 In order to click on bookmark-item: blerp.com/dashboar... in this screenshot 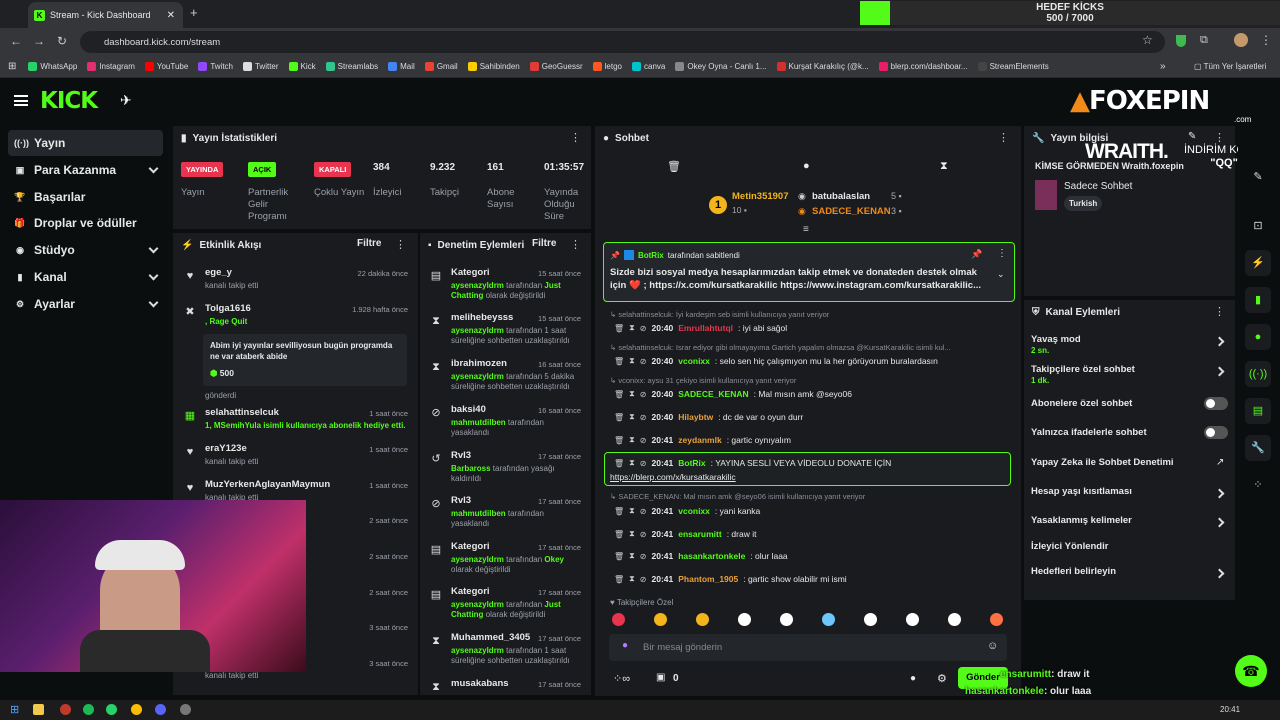, I will do `click(923, 66)`.